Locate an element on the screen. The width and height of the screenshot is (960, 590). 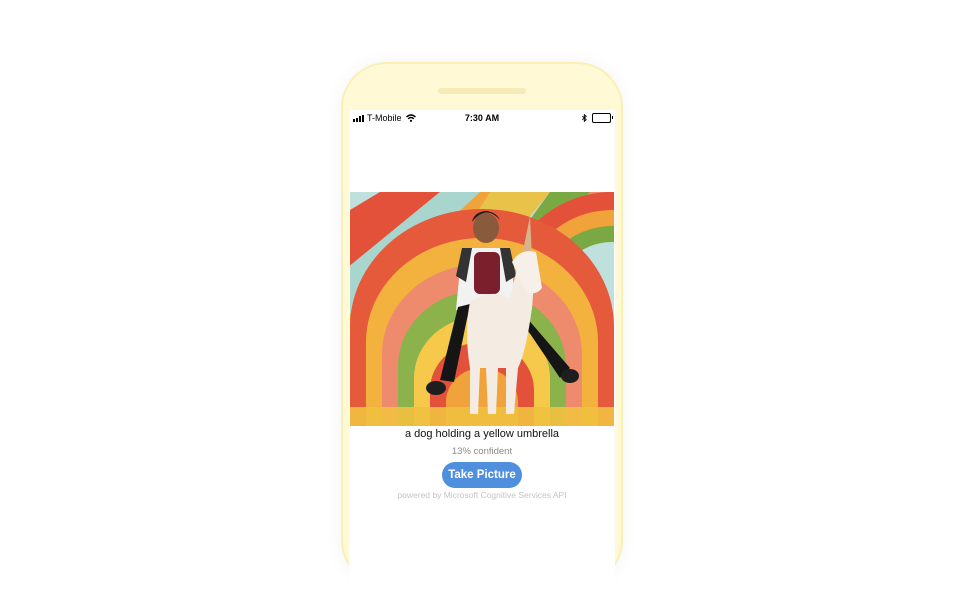
caption-text: a dog holding a yellow umbrella is located at coordinates (482, 434).